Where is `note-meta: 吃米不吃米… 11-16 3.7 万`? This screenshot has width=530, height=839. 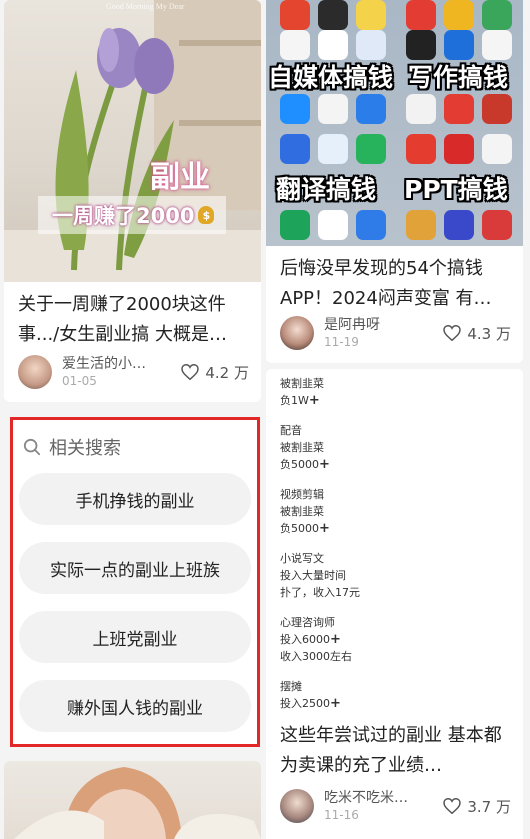
note-meta: 吃米不吃米… 11-16 3.7 万 is located at coordinates (395, 806).